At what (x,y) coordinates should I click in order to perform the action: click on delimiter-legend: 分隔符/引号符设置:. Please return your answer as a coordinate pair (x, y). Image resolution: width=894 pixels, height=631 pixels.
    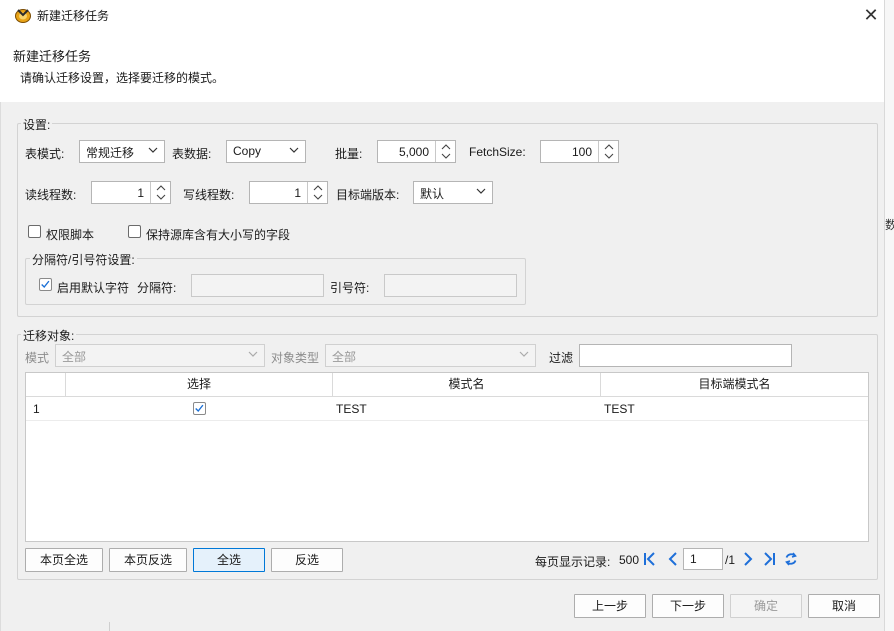
    Looking at the image, I should click on (83, 259).